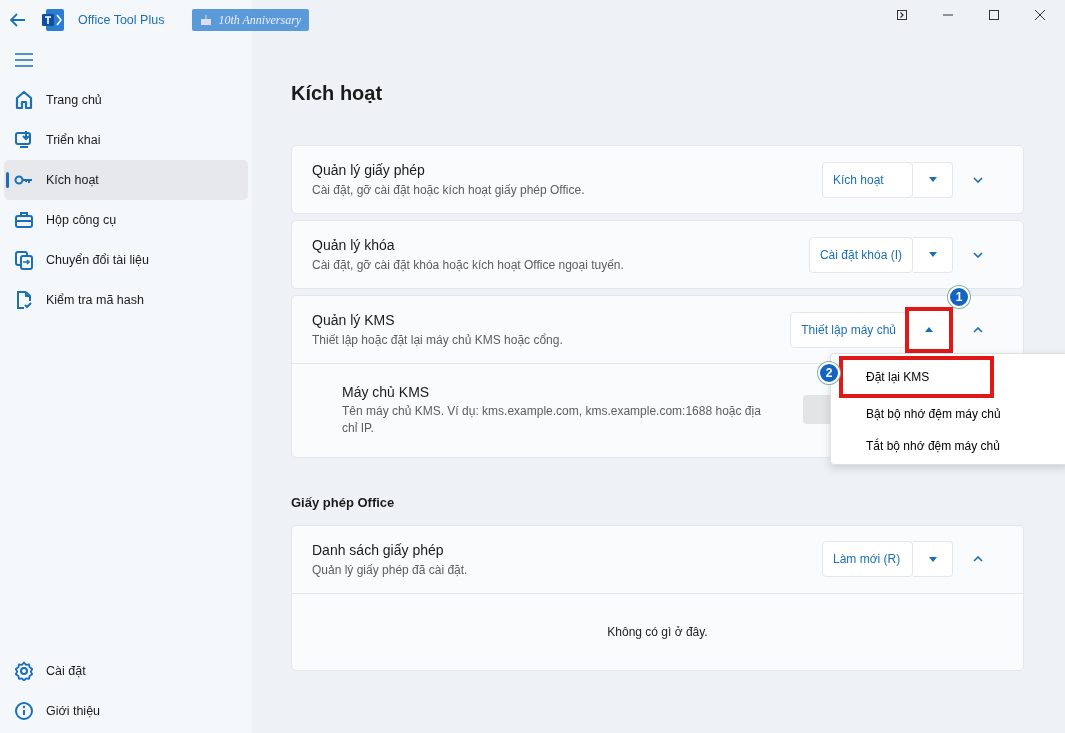  I want to click on dropdown-toggle-button, so click(929, 329).